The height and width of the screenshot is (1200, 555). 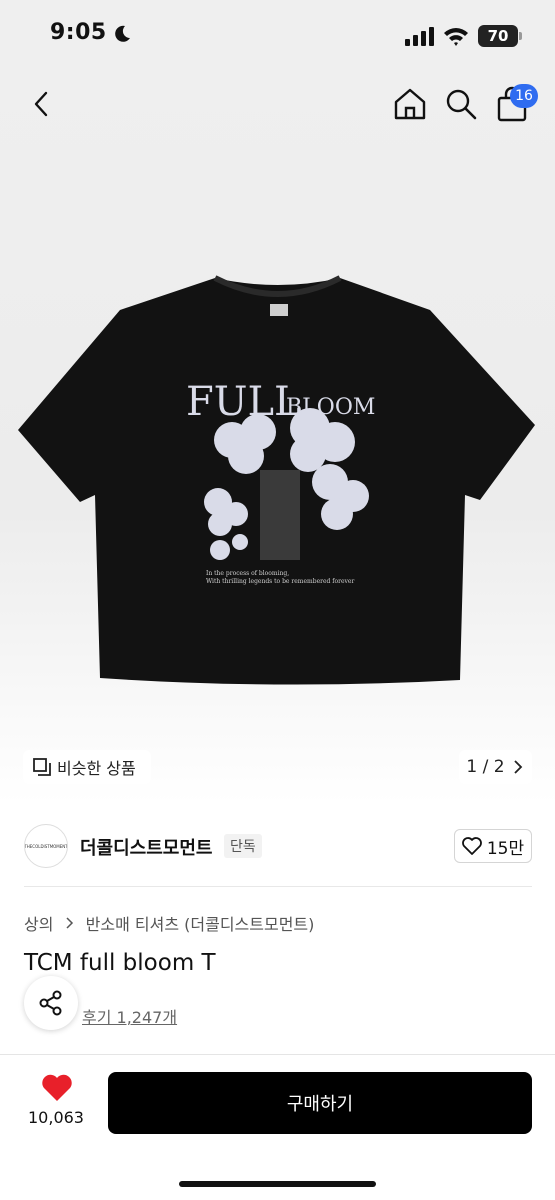 What do you see at coordinates (146, 847) in the screenshot?
I see `brand-name: 더콜디스트모먼트` at bounding box center [146, 847].